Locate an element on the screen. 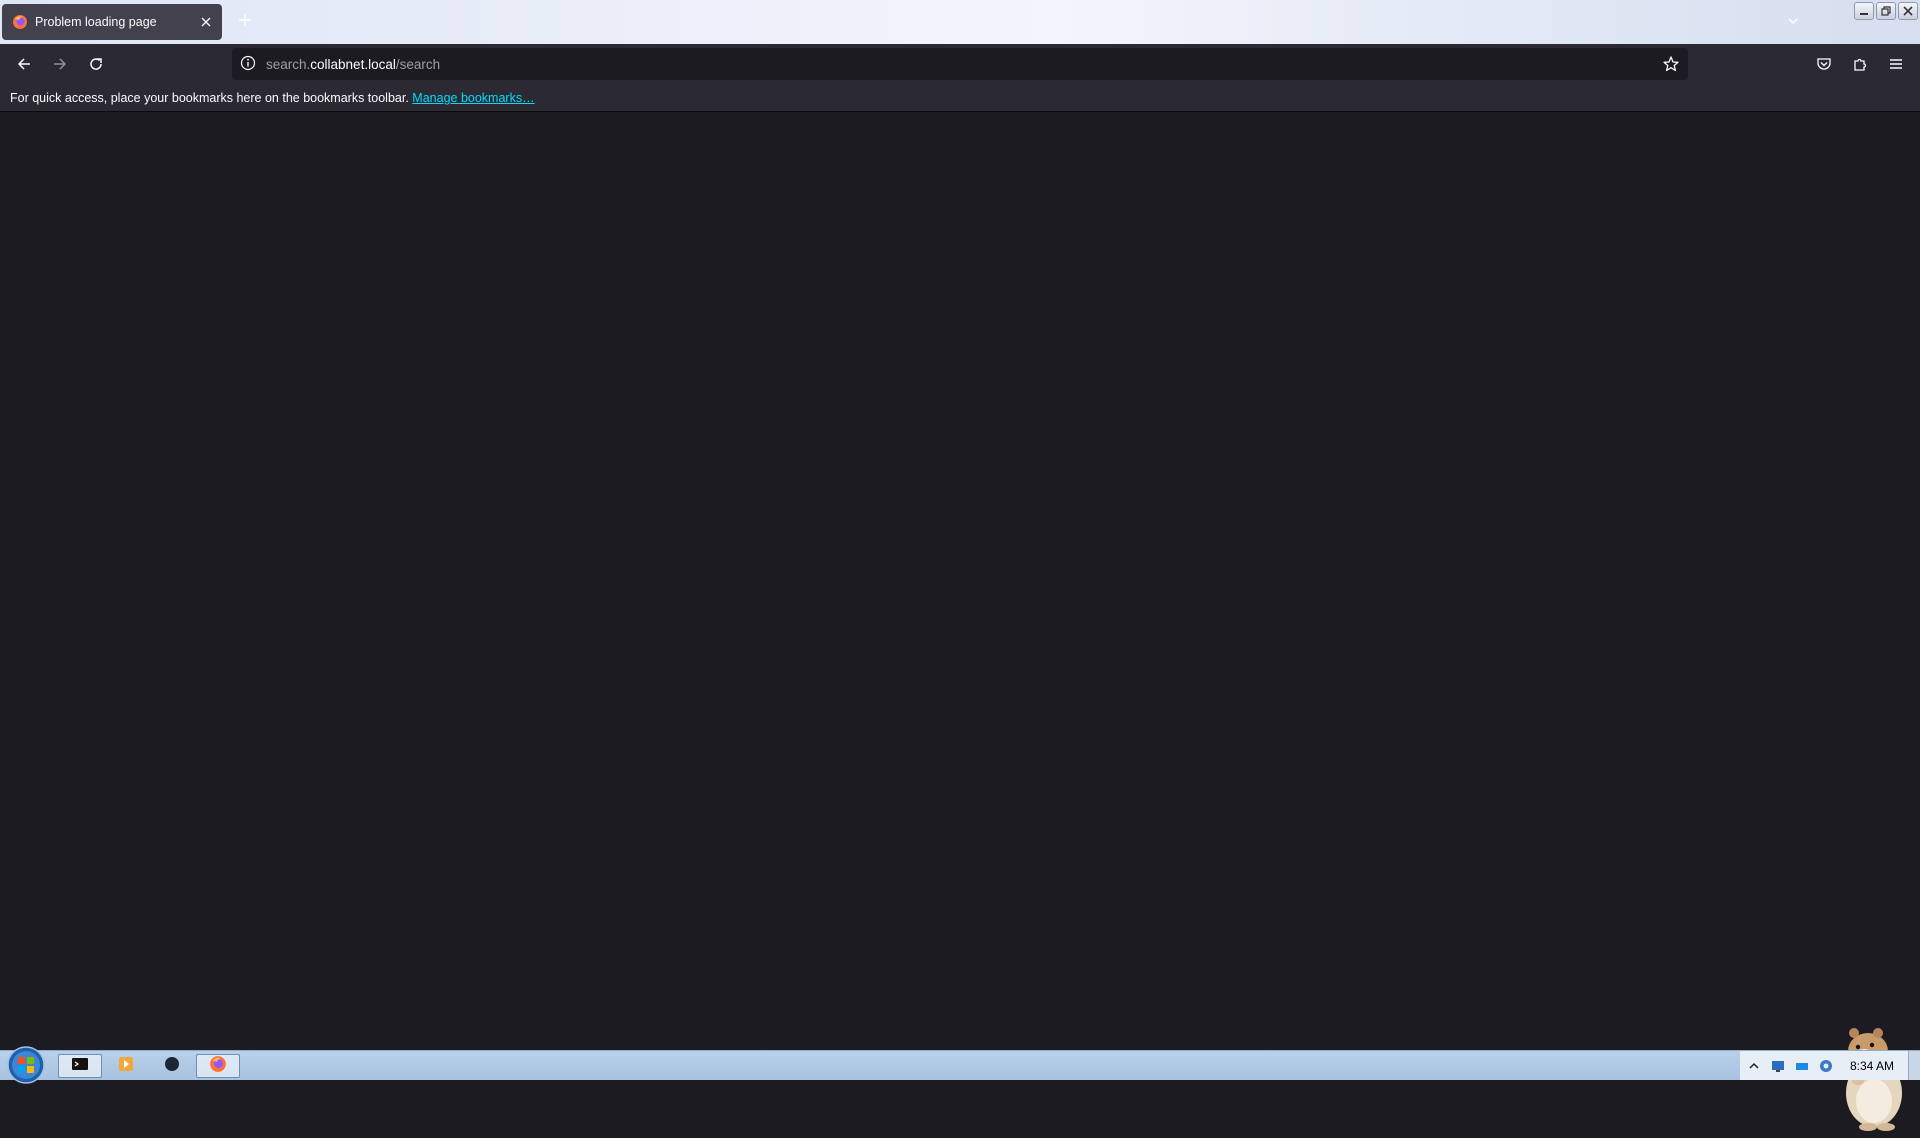  dark-circle-app-icon is located at coordinates (172, 1066).